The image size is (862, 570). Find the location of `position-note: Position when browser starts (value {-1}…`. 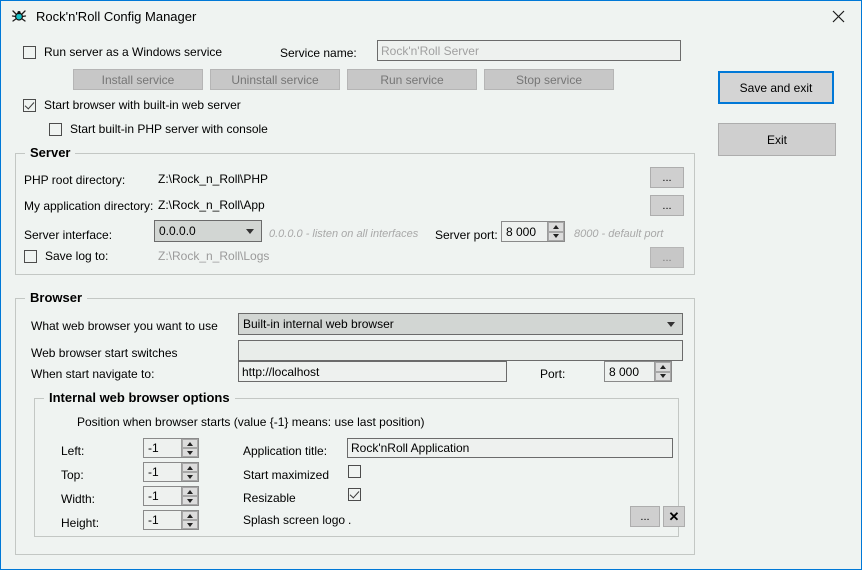

position-note: Position when browser starts (value {-1}… is located at coordinates (251, 422).